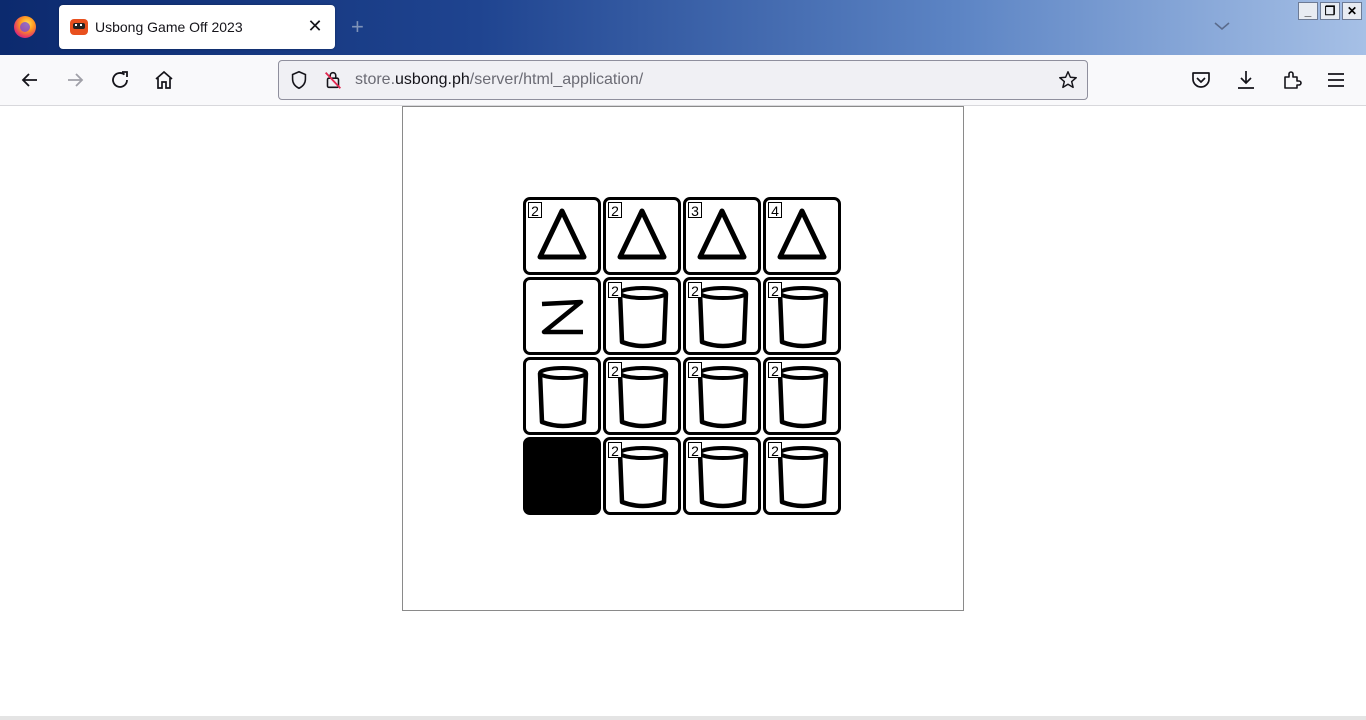  I want to click on tile-count-badge: 3, so click(695, 210).